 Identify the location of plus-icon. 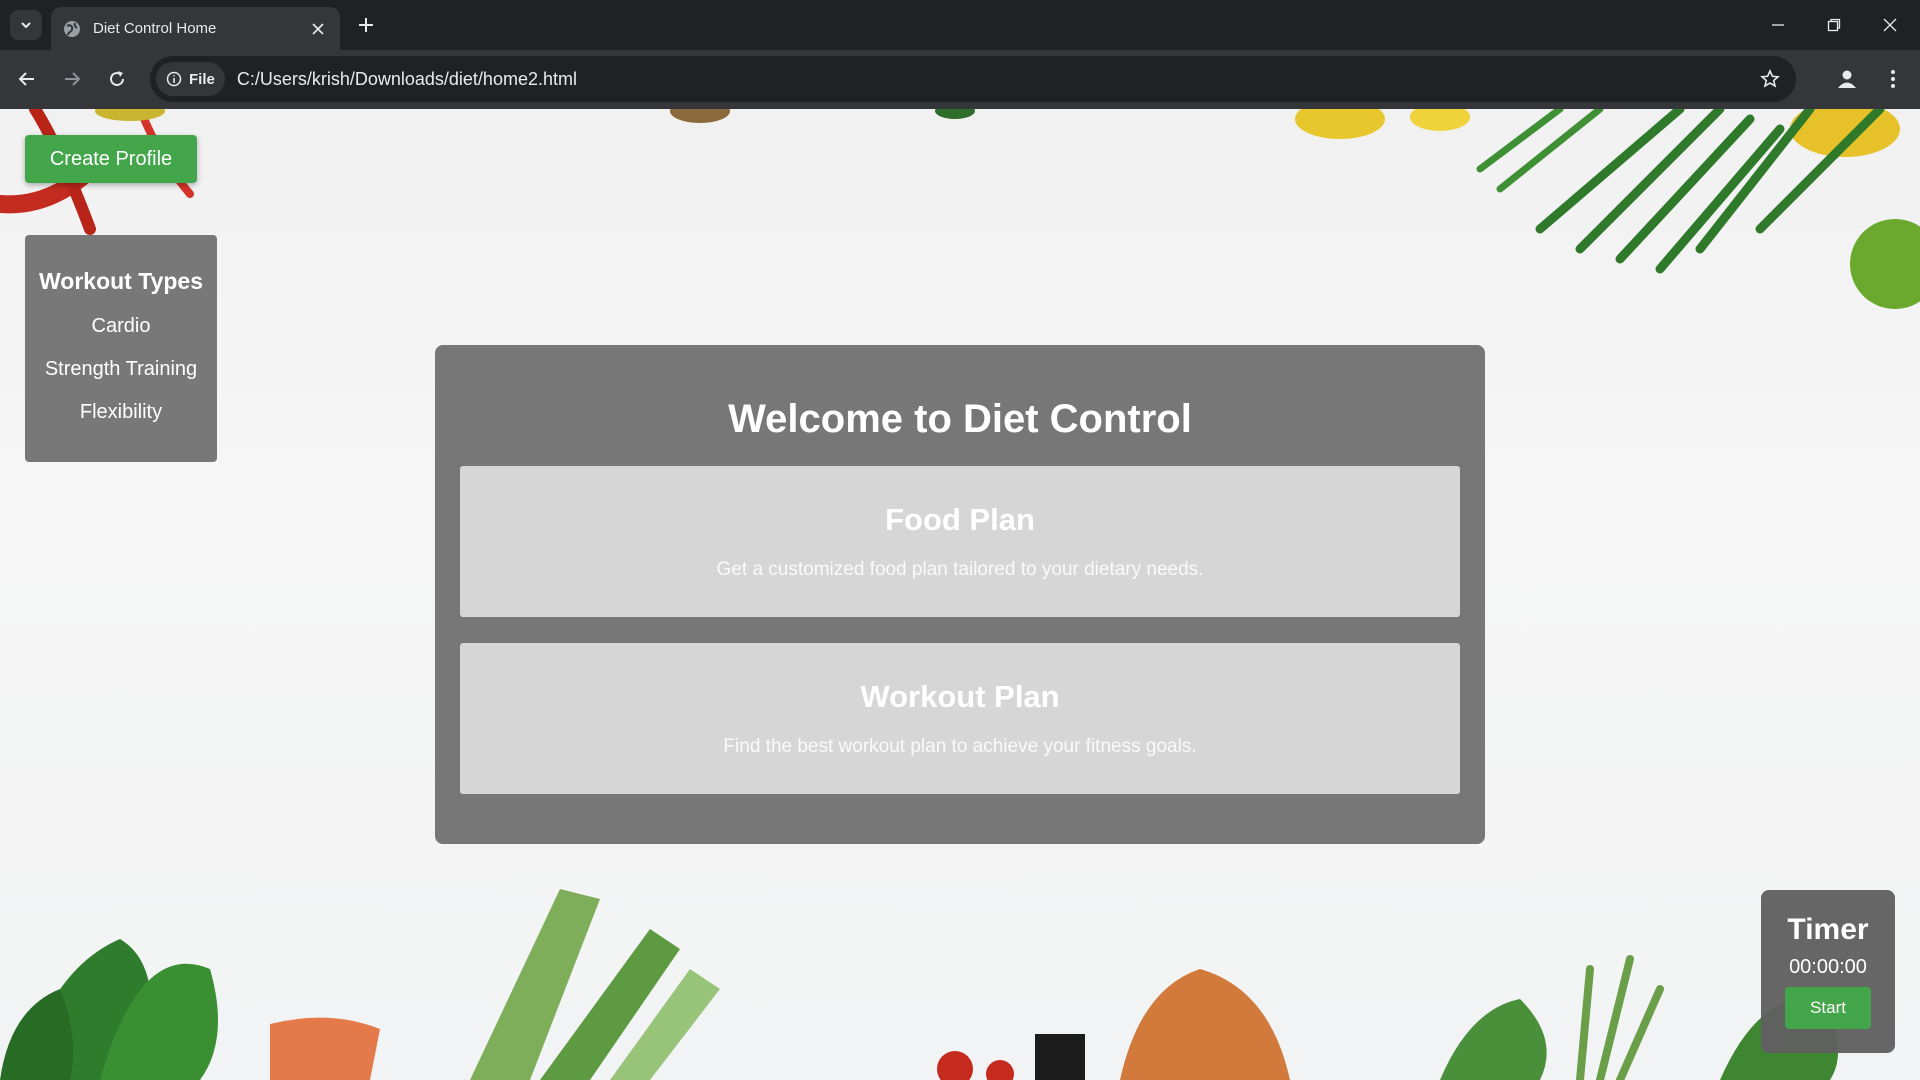
(366, 25).